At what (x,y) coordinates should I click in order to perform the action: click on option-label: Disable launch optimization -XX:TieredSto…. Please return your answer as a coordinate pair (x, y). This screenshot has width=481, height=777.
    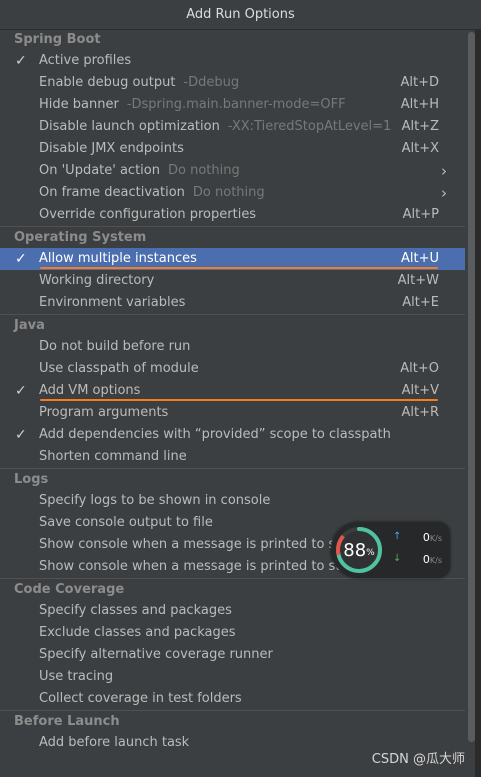
    Looking at the image, I should click on (215, 127).